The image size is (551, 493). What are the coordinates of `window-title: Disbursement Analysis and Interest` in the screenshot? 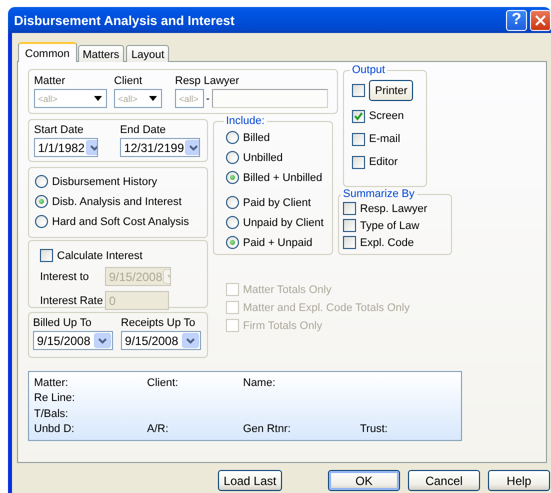 It's located at (125, 20).